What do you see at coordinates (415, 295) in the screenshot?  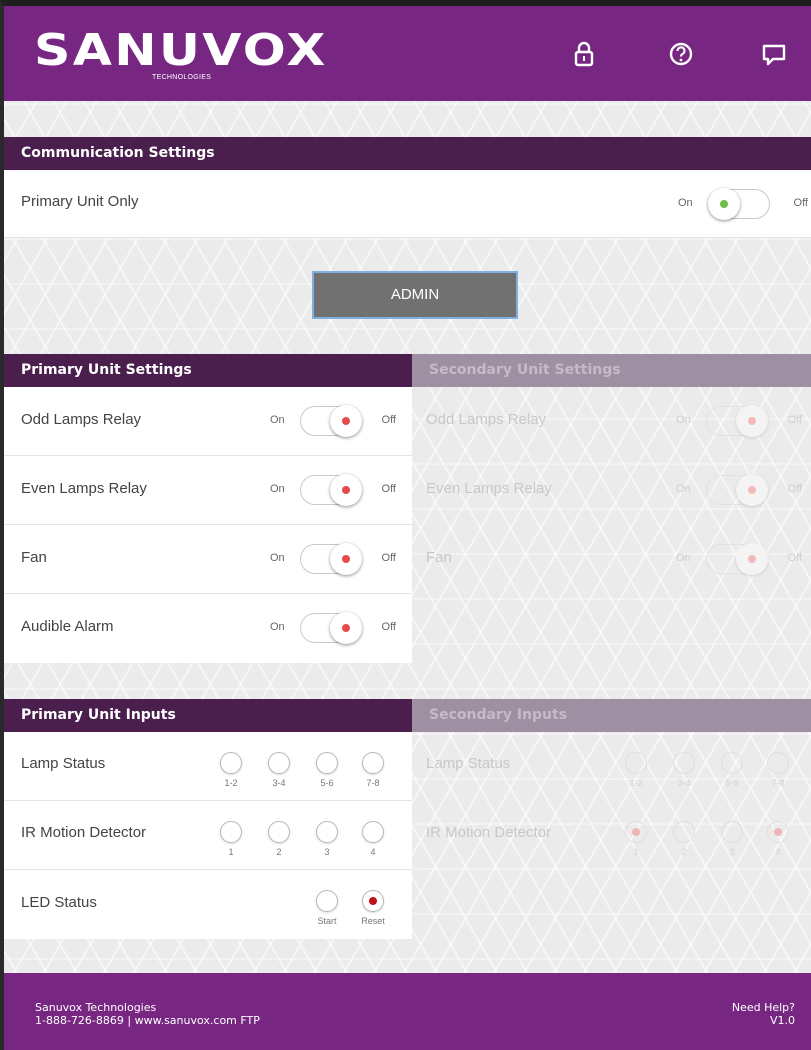 I see `admin-button: ADMIN` at bounding box center [415, 295].